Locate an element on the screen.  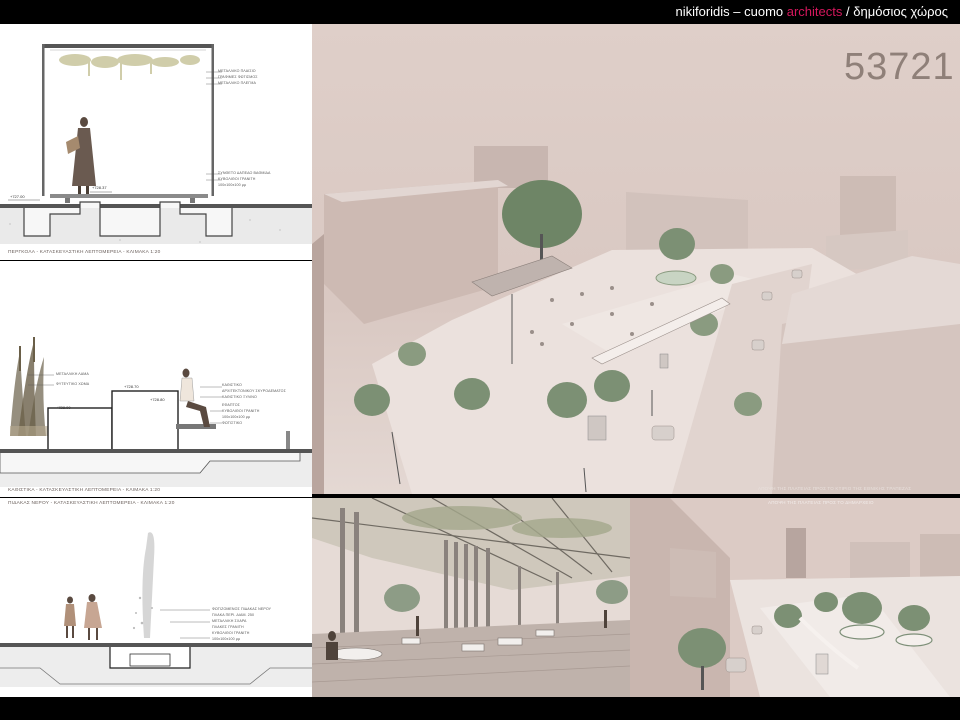
header-firm-accent: architects is located at coordinates (814, 11).